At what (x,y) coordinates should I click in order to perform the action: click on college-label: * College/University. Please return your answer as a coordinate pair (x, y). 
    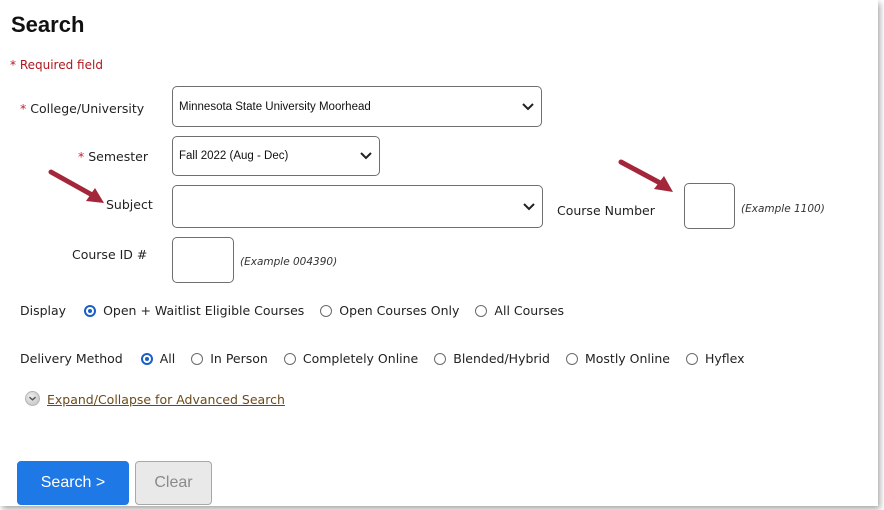
    Looking at the image, I should click on (82, 108).